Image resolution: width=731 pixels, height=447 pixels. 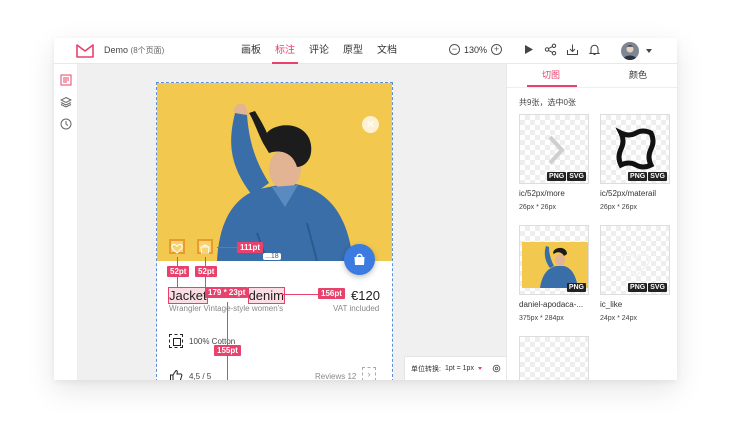 What do you see at coordinates (552, 86) in the screenshot?
I see `active-tab-indicator` at bounding box center [552, 86].